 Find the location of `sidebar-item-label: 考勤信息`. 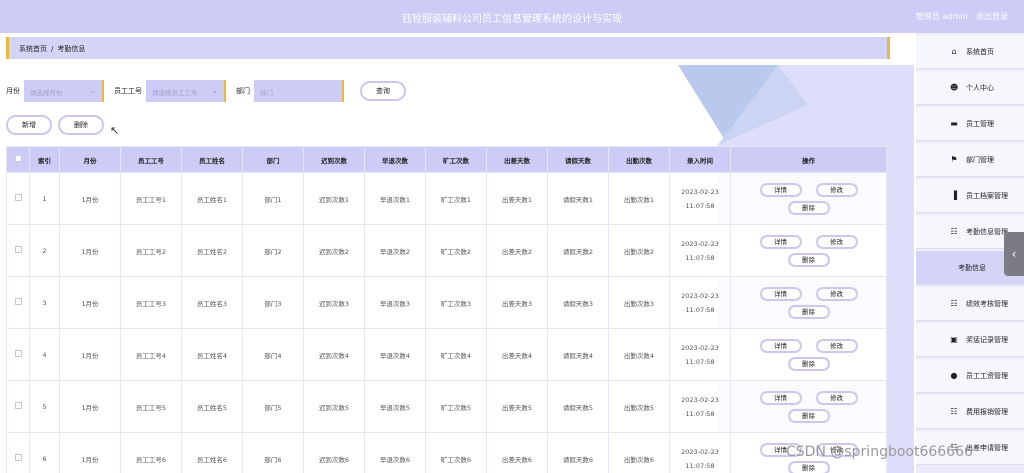

sidebar-item-label: 考勤信息 is located at coordinates (972, 267).